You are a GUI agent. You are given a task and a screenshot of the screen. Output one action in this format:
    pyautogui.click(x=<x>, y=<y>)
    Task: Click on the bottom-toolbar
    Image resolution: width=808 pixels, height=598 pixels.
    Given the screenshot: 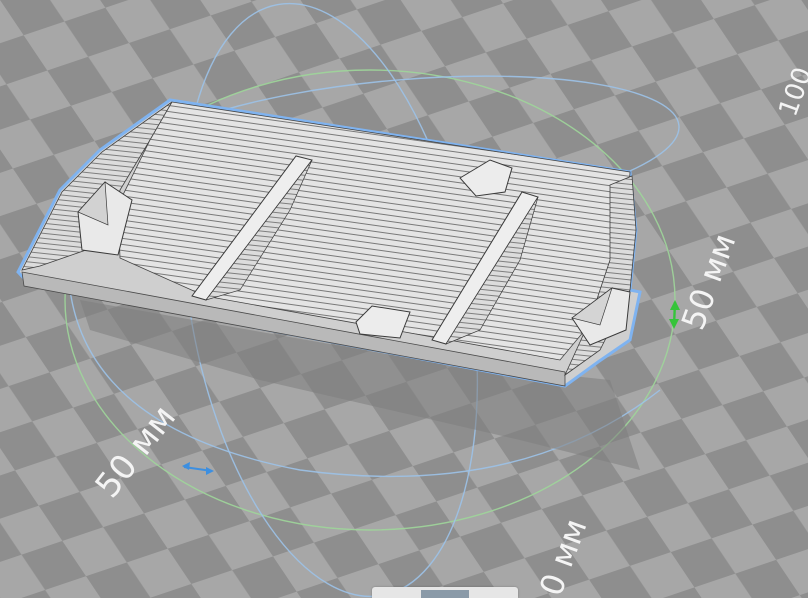 What is the action you would take?
    pyautogui.click(x=445, y=592)
    